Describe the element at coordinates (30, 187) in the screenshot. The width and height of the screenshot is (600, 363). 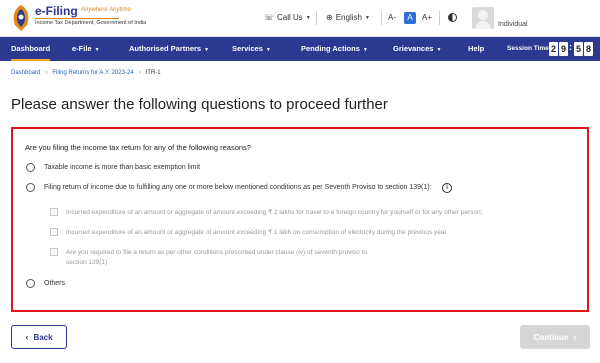
I see `radio-seventh-proviso` at that location.